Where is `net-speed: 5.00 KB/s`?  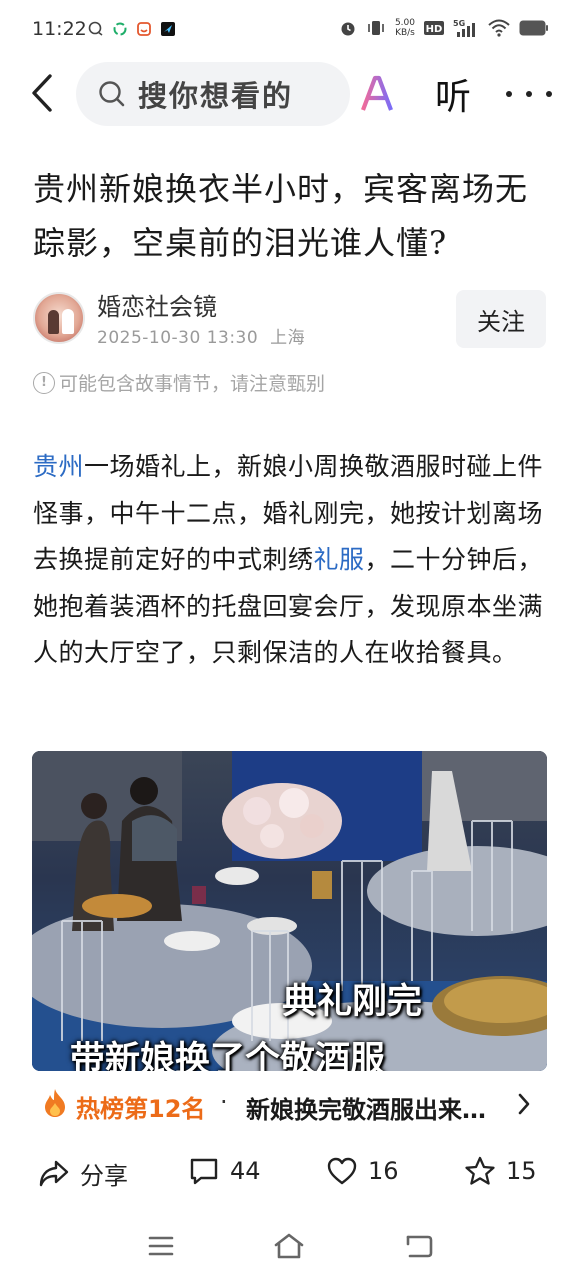 net-speed: 5.00 KB/s is located at coordinates (404, 28).